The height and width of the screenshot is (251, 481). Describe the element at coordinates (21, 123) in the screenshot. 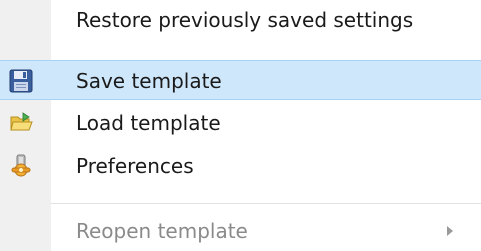

I see `open-folder-icon` at that location.